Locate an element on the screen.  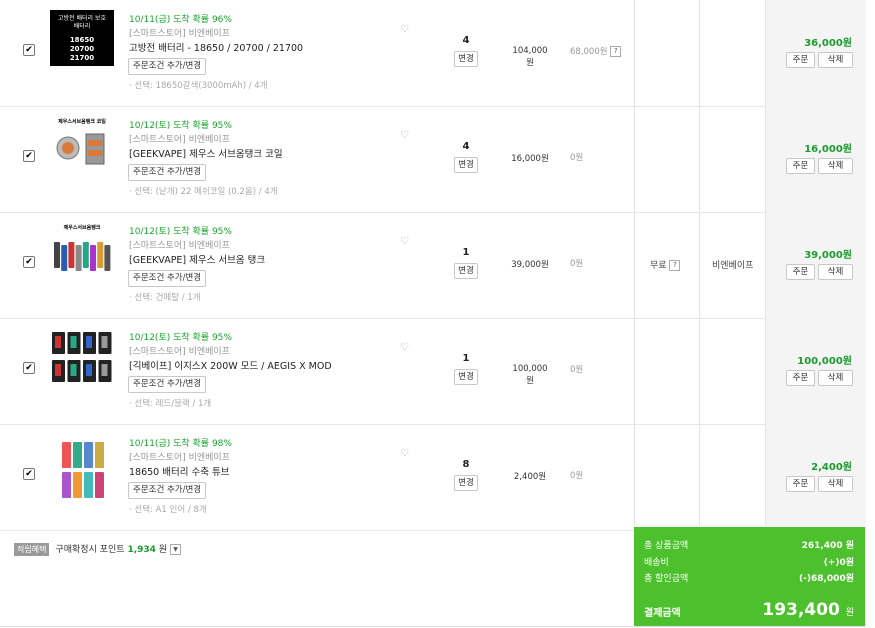
svg-text: 21700 is located at coordinates (82, 58).